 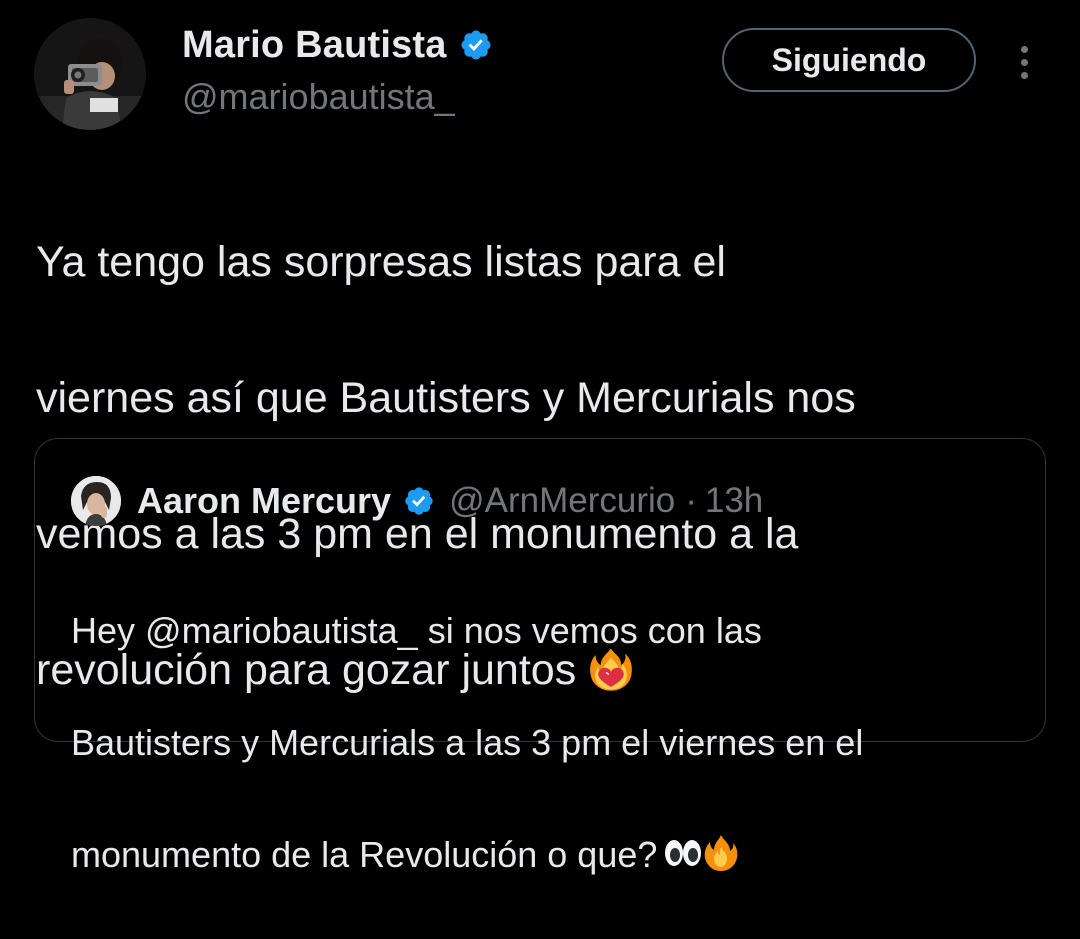 I want to click on author-name-row: Mario Bautista, so click(x=337, y=45).